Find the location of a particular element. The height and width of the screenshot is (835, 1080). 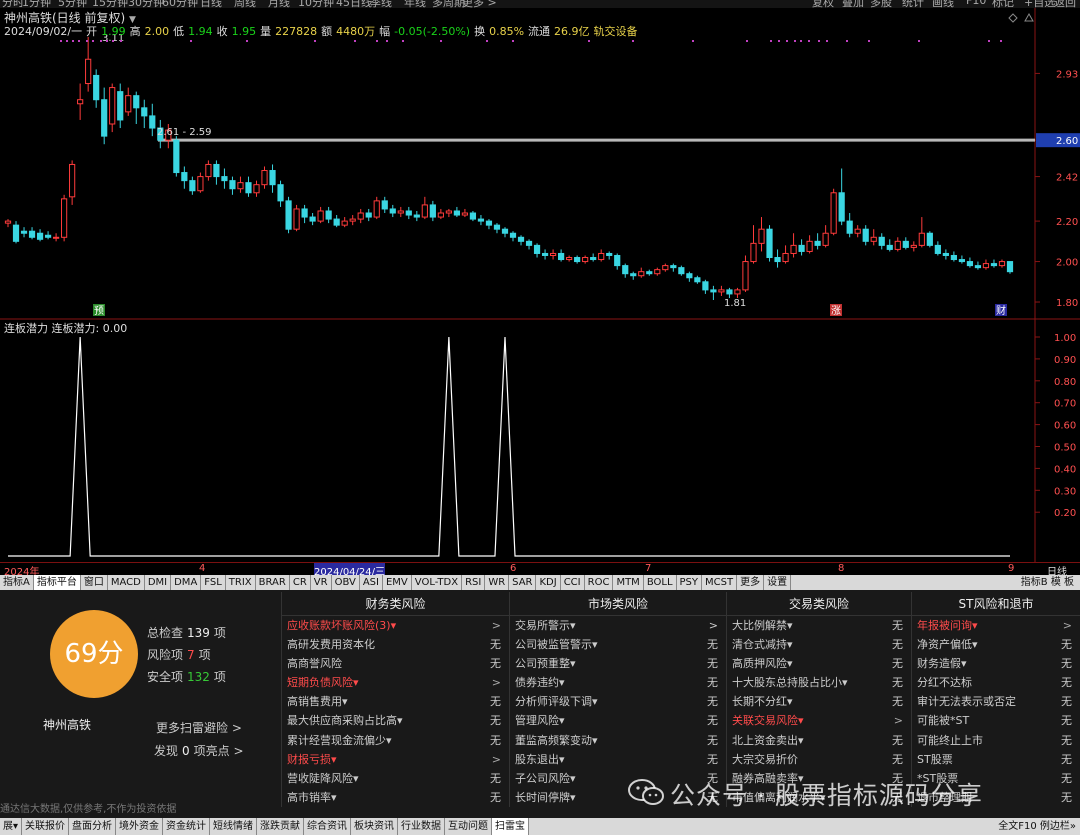

indicator-tab: CR is located at coordinates (300, 582).